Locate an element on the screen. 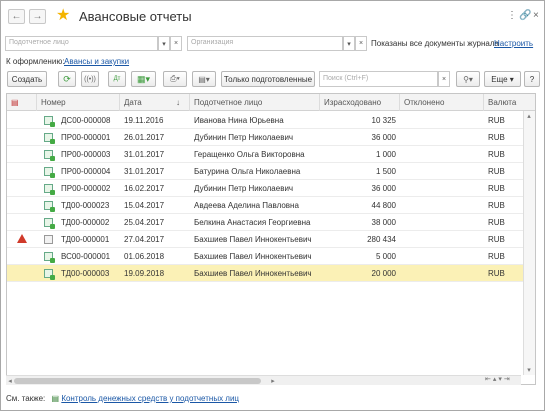  column-date-label: Дата is located at coordinates (133, 102).